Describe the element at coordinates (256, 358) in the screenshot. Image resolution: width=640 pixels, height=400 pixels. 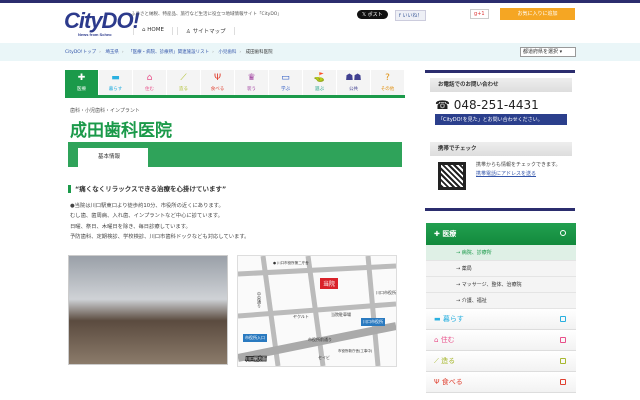
I see `svg-text: 川口駅方面` at that location.